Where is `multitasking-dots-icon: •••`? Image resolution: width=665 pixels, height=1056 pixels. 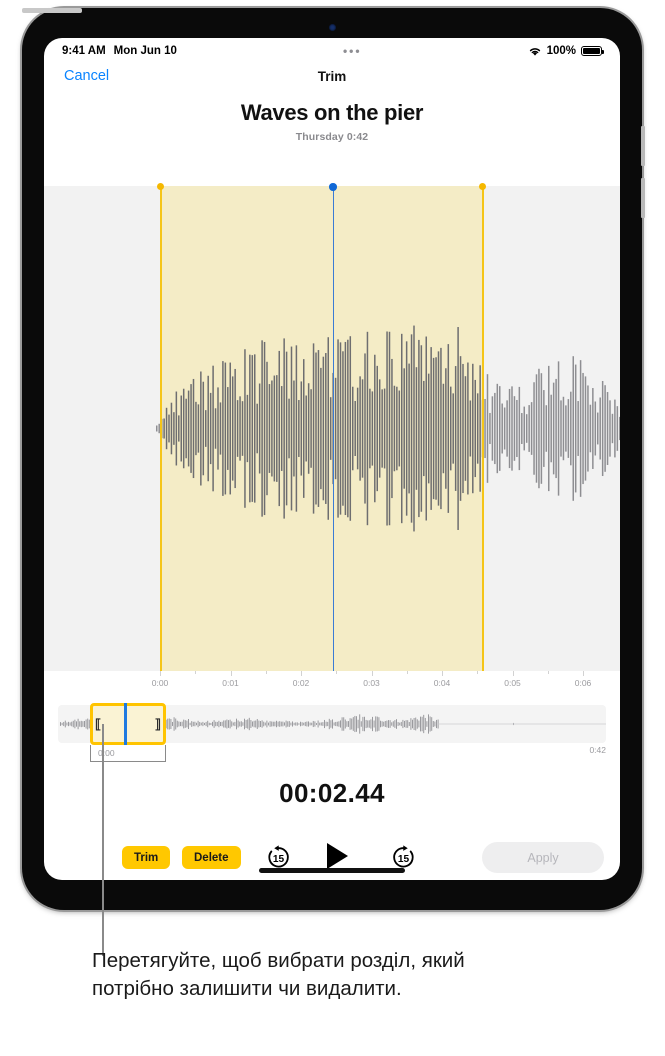
multitasking-dots-icon: ••• is located at coordinates (352, 51).